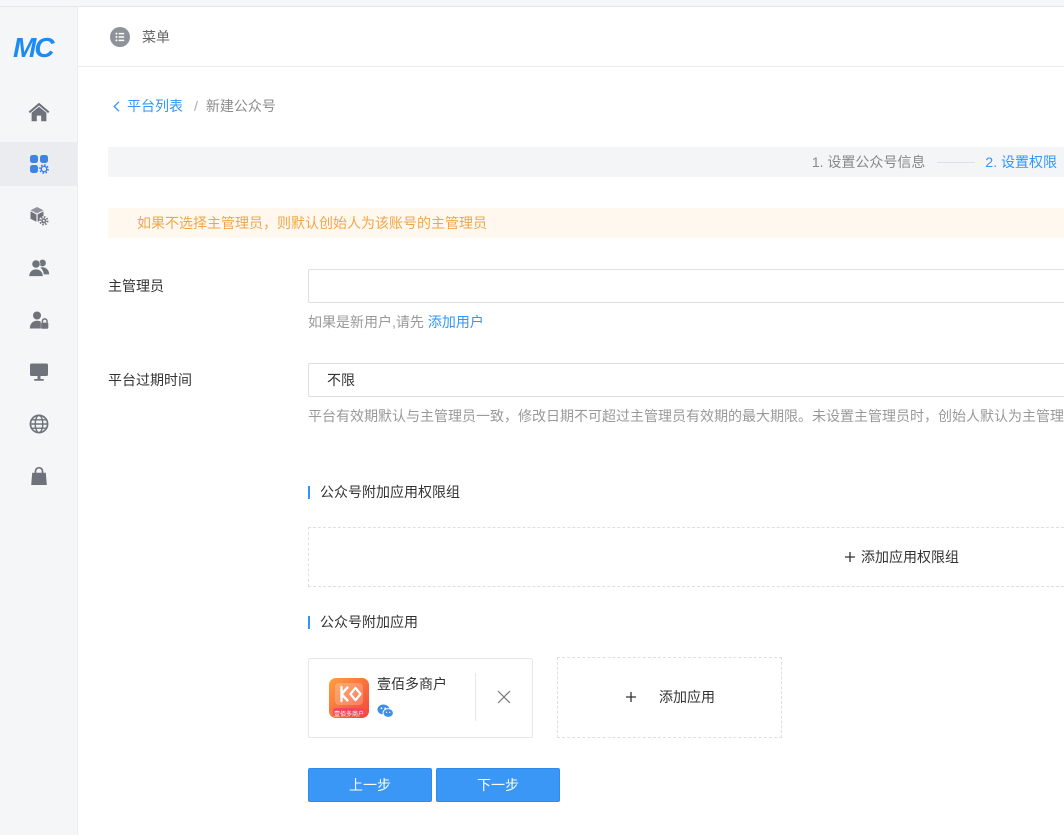 The height and width of the screenshot is (835, 1064). What do you see at coordinates (140, 37) in the screenshot?
I see `menu-button: 菜单` at bounding box center [140, 37].